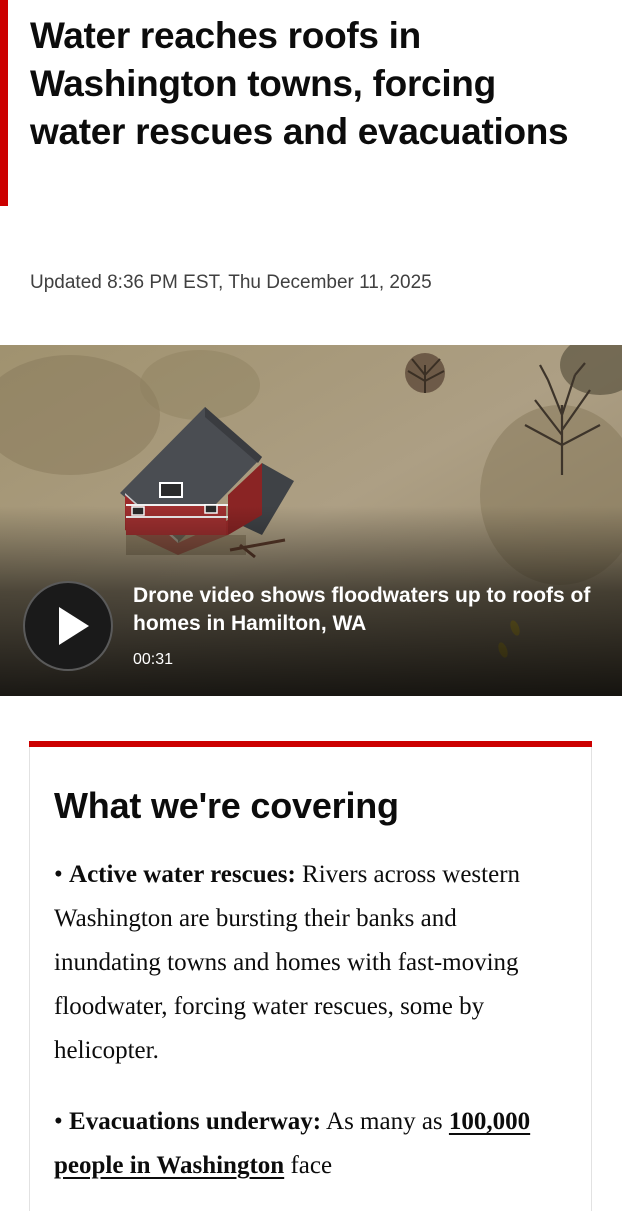  Describe the element at coordinates (4, 103) in the screenshot. I see `headline-accent-bar` at that location.